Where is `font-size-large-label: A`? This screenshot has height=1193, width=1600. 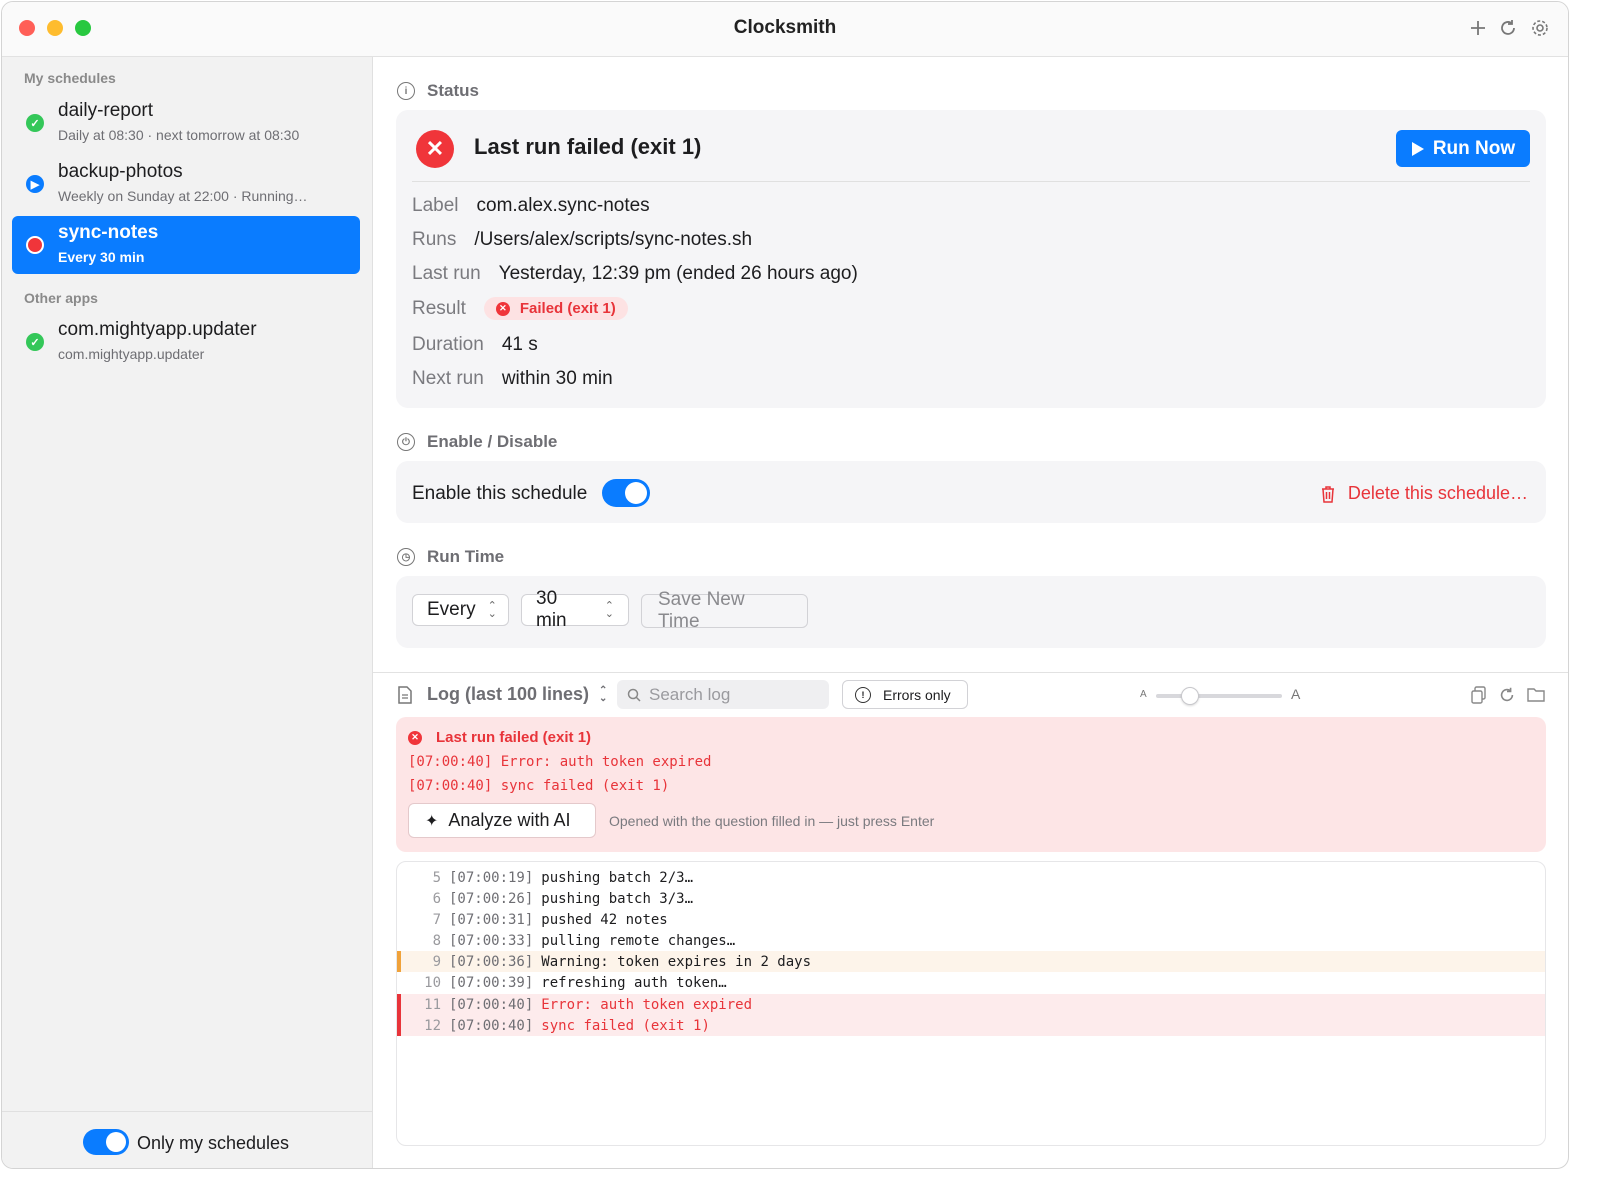
font-size-large-label: A is located at coordinates (1296, 694).